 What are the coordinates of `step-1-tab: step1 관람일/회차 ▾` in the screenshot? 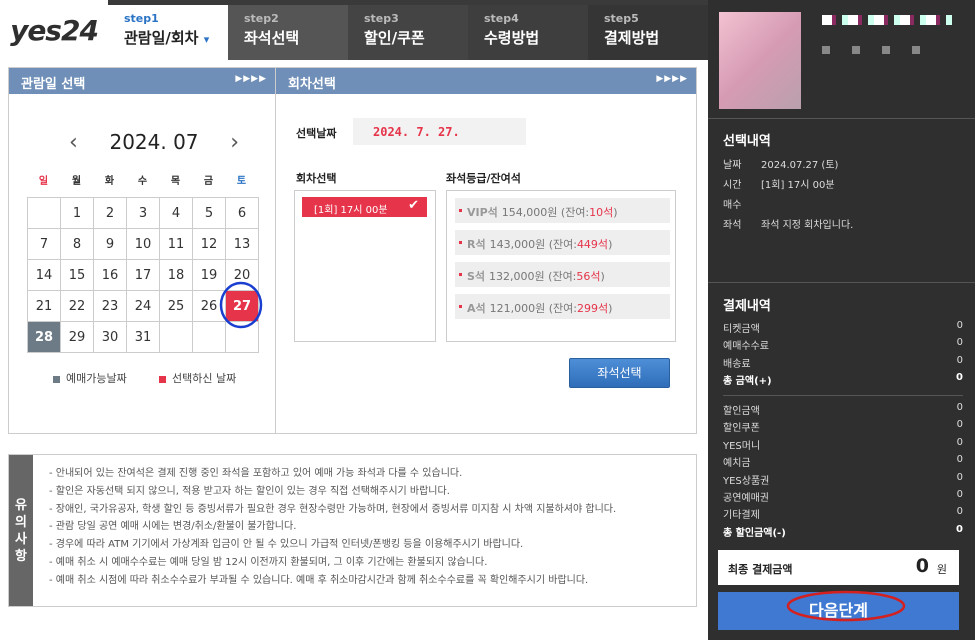 It's located at (168, 32).